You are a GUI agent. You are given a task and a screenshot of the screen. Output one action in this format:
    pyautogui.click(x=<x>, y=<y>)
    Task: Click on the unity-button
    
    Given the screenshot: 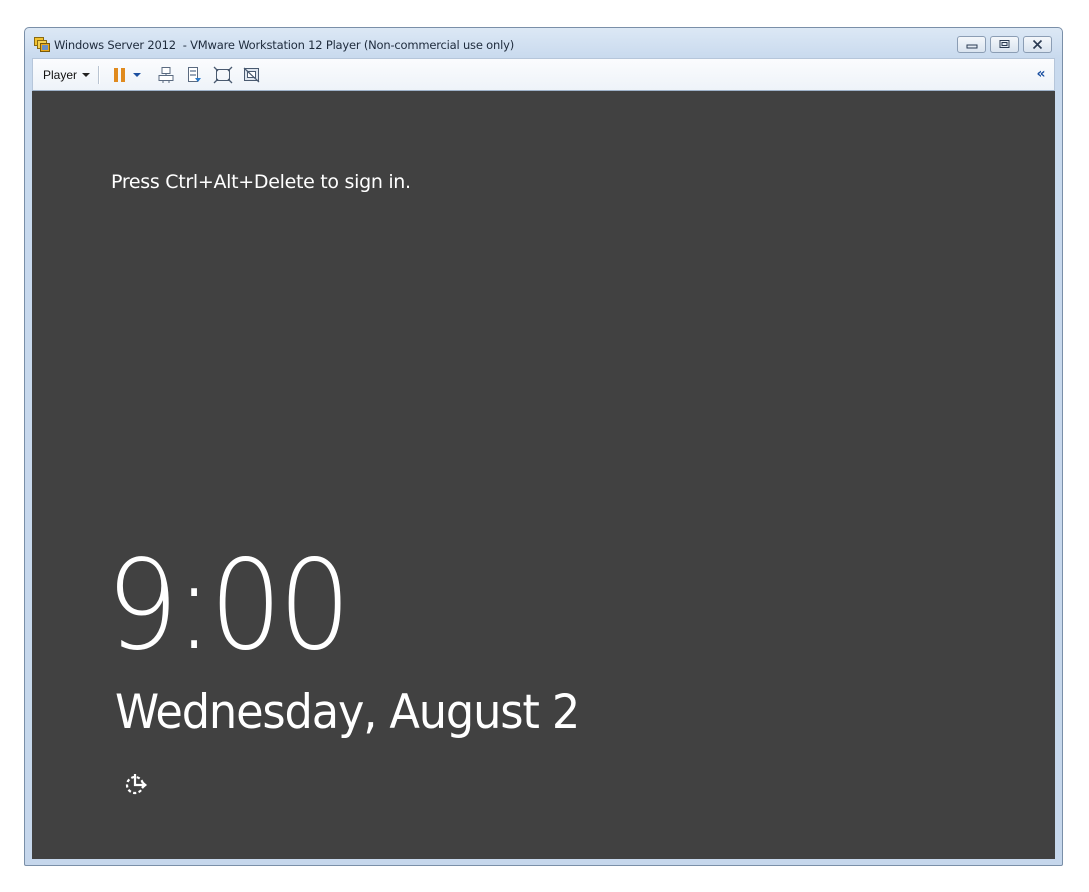 What is the action you would take?
    pyautogui.click(x=252, y=75)
    